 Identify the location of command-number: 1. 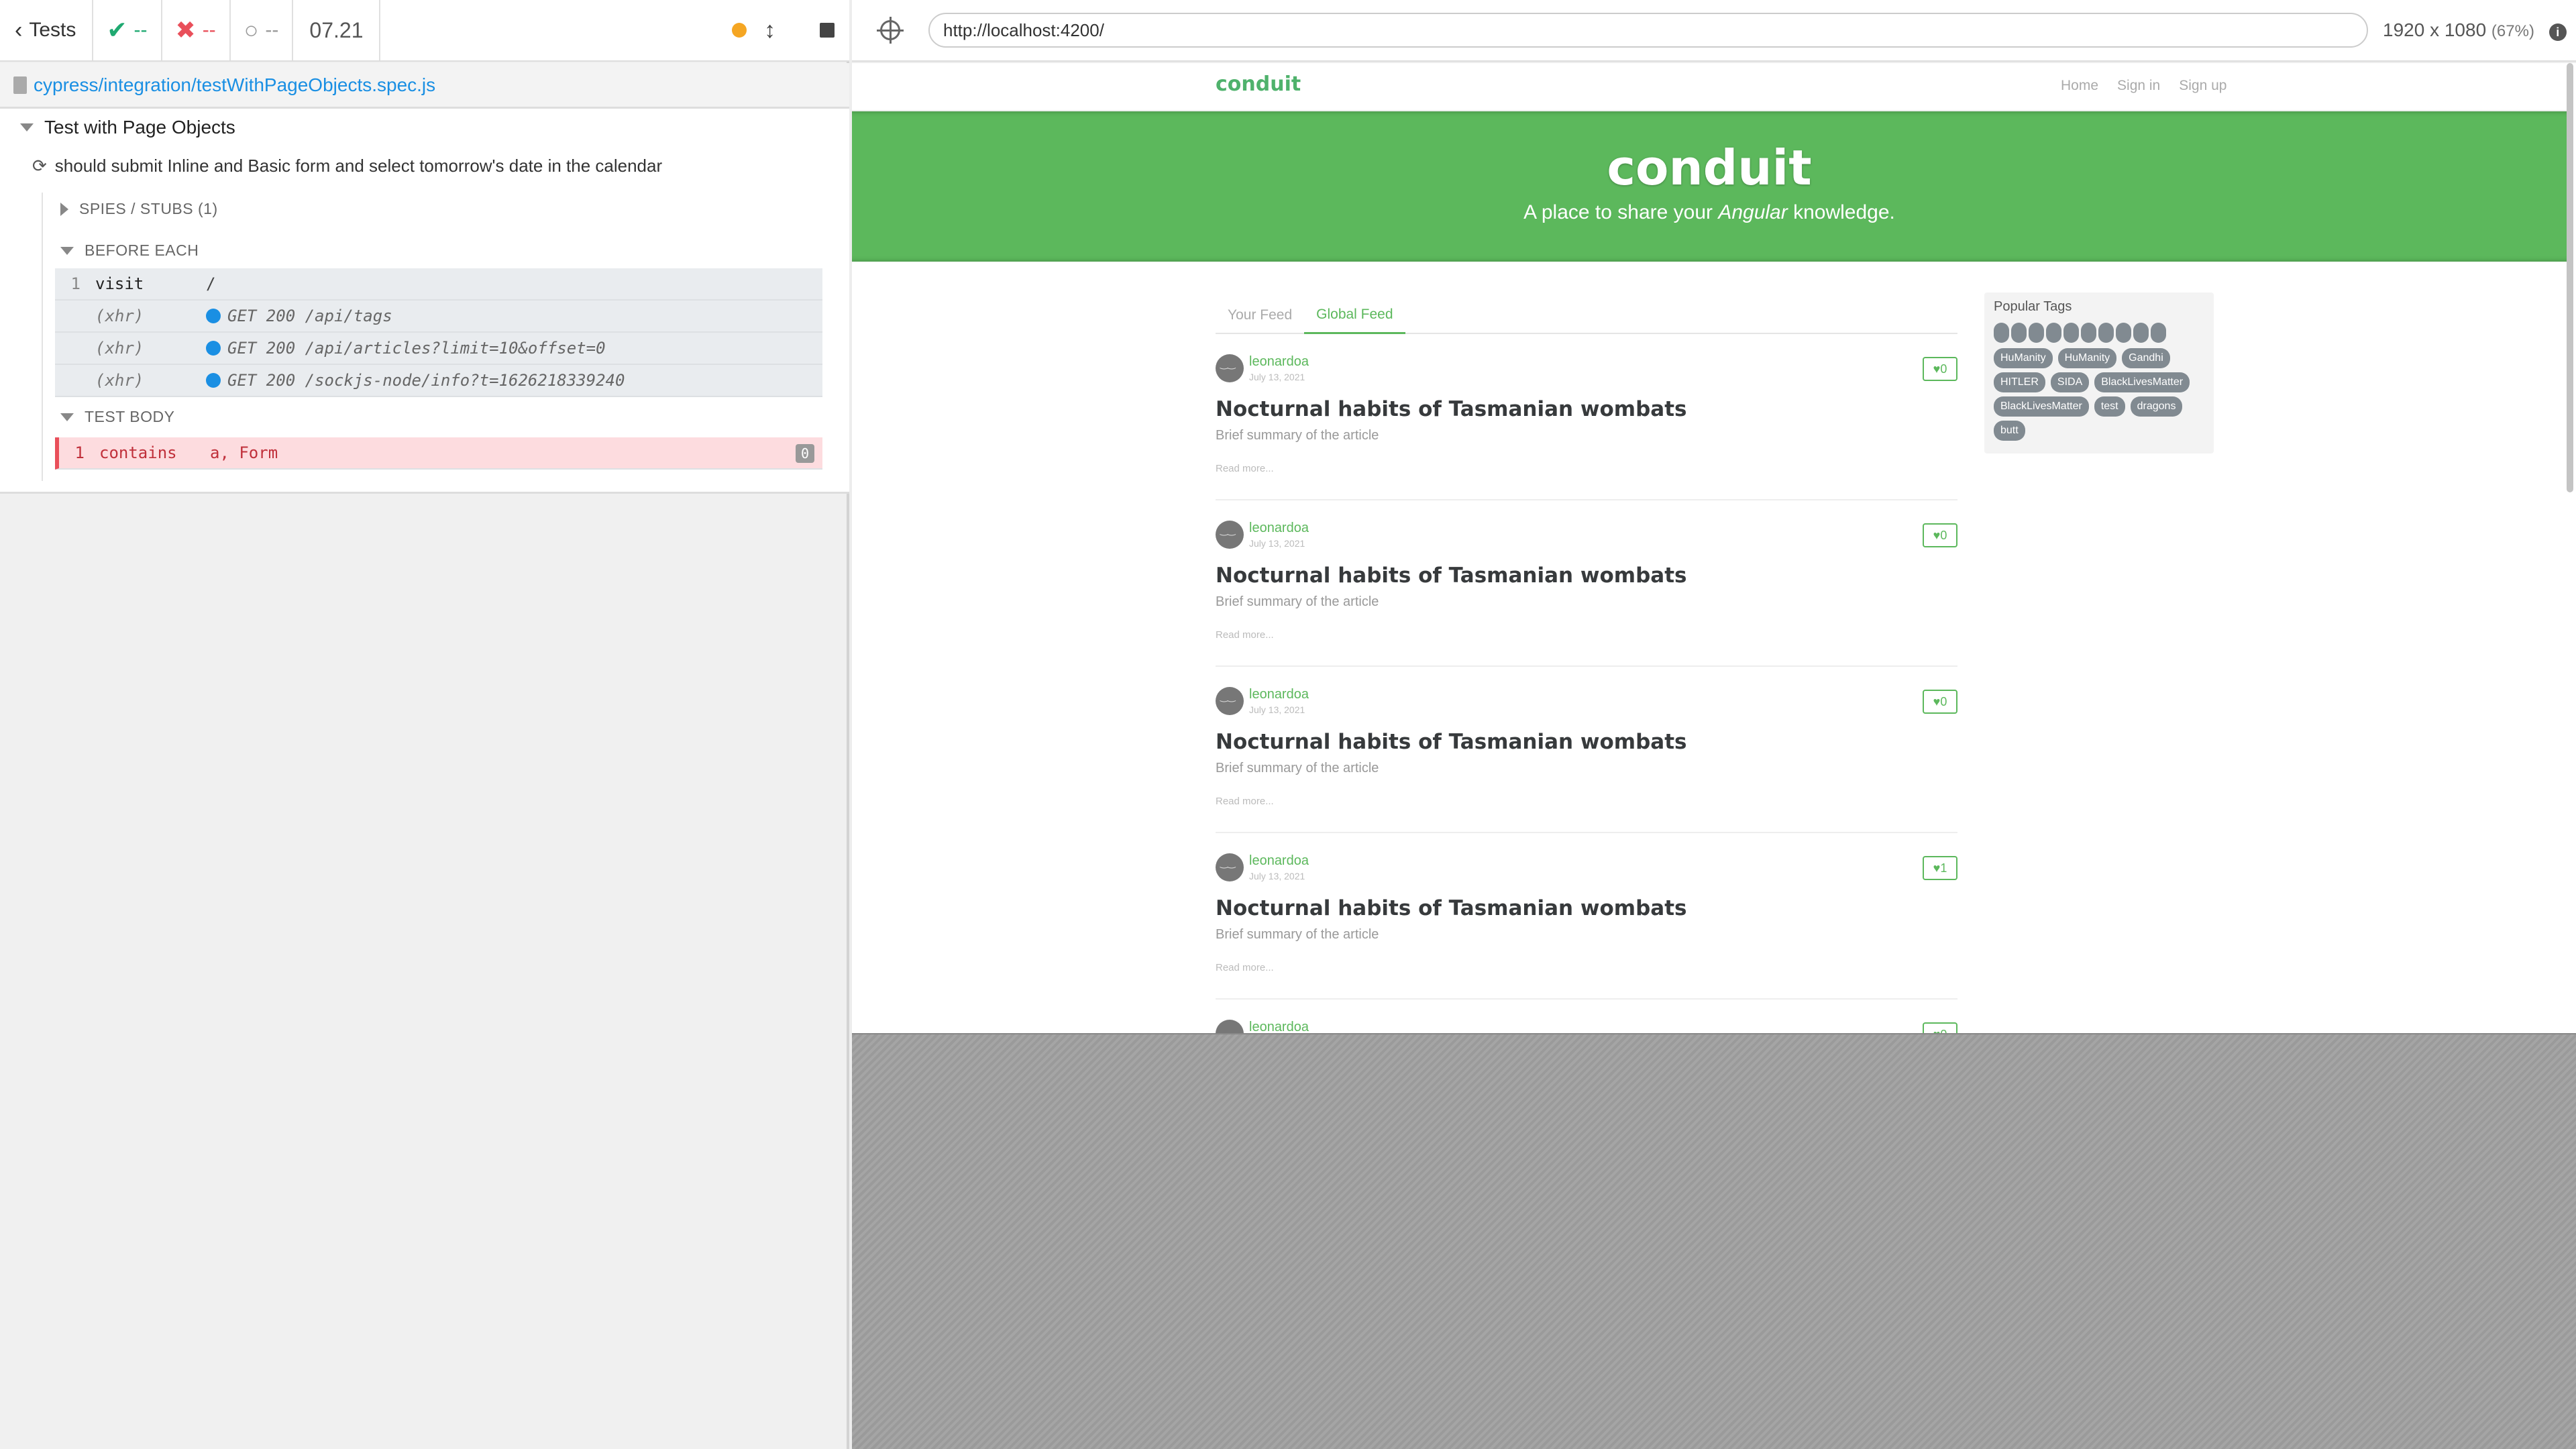
(75, 283).